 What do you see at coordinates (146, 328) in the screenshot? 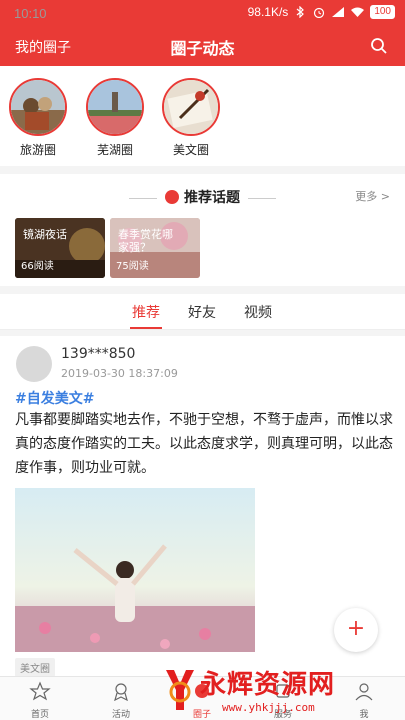
I see `tab-underline` at bounding box center [146, 328].